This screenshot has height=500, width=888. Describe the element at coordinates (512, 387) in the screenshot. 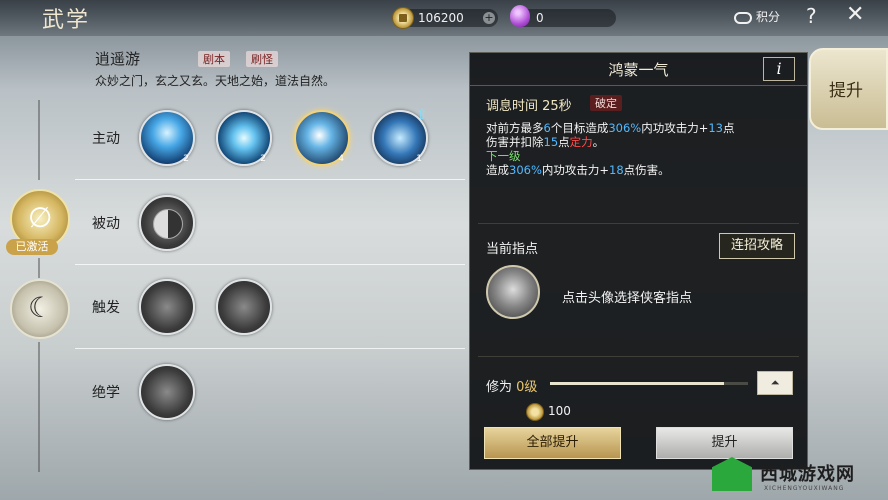

I see `cultivation-label: 修为 0级` at that location.